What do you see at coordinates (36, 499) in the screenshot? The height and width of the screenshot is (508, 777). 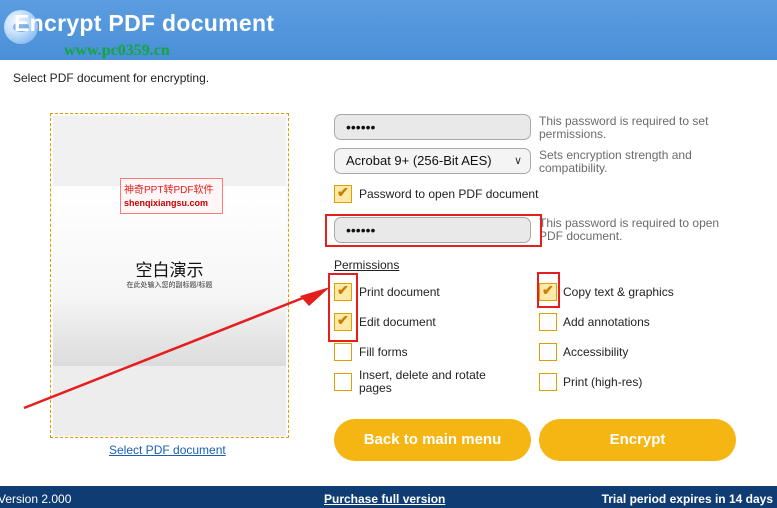 I see `version-text: Version 2.000` at bounding box center [36, 499].